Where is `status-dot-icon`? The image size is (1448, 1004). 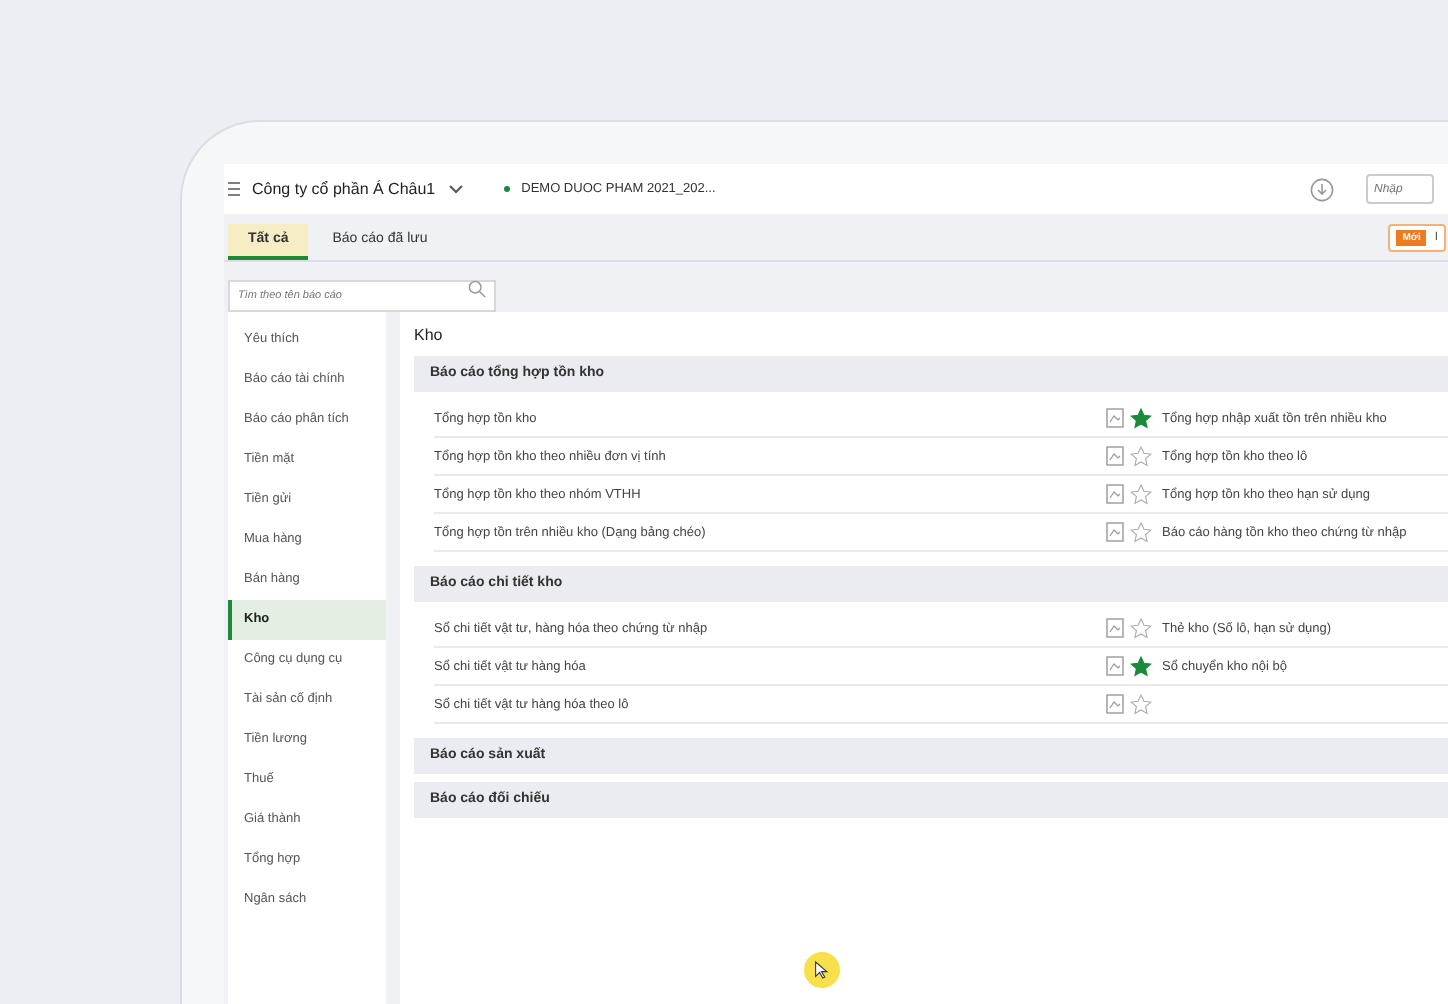
status-dot-icon is located at coordinates (506, 189).